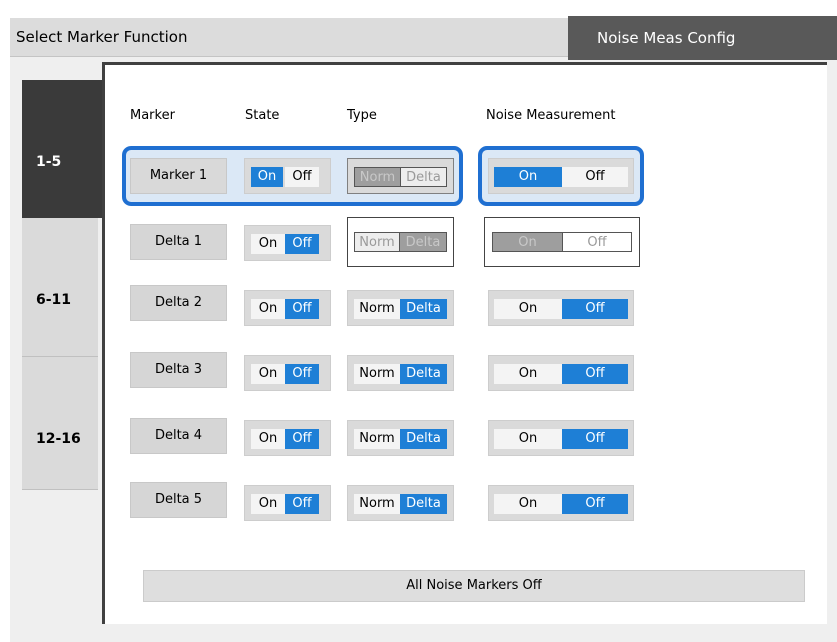  I want to click on delta-4-state-off: Off, so click(302, 439).